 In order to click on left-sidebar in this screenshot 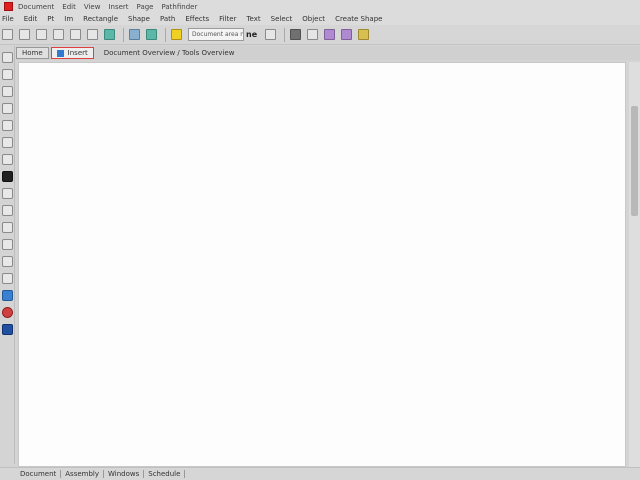, I will do `click(7, 255)`.